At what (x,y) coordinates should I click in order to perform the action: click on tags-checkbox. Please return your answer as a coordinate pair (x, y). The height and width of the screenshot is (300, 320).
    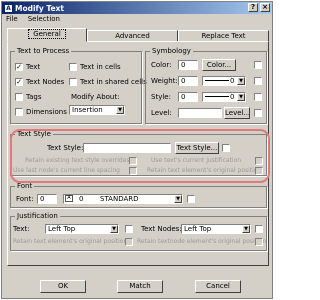
    Looking at the image, I should click on (19, 97).